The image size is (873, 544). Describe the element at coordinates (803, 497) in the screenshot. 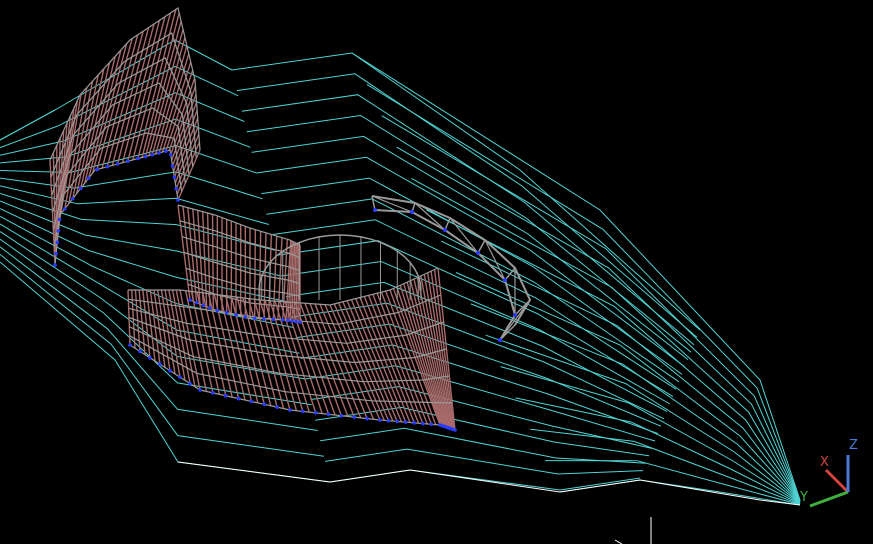

I see `ucs-y-label: Y` at that location.